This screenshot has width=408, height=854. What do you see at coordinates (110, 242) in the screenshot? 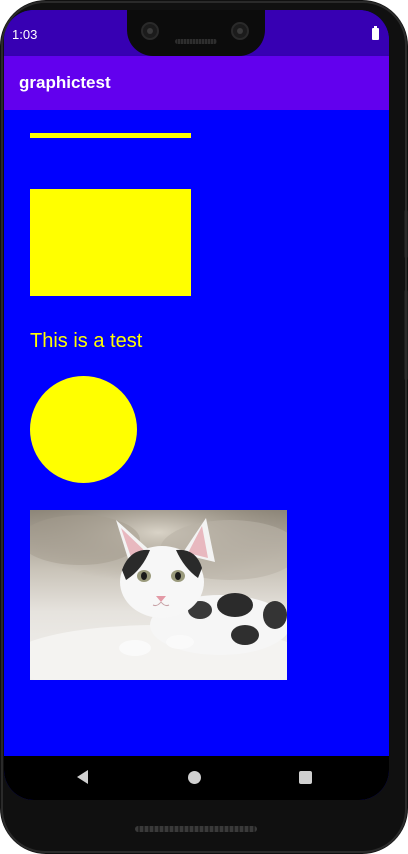
I see `yellow-rectangle` at bounding box center [110, 242].